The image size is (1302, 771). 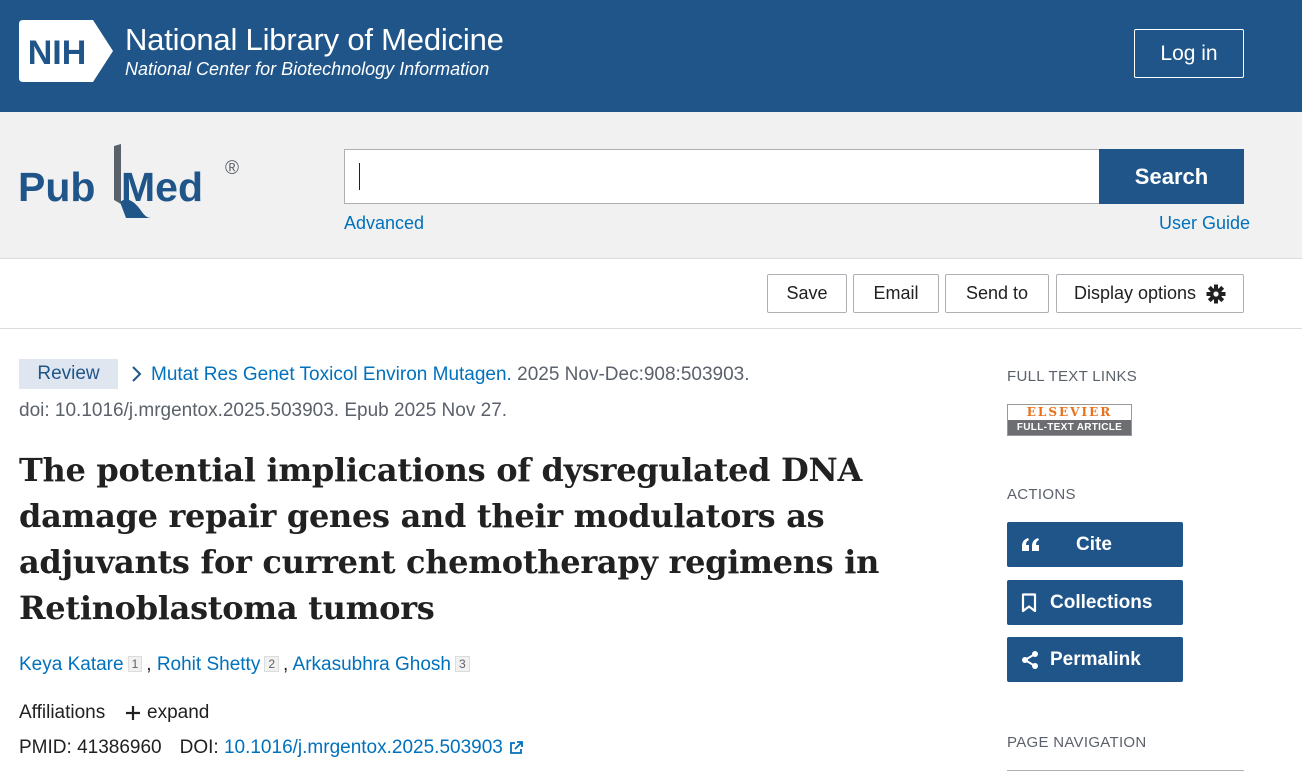 I want to click on user-guide-link: User Guide, so click(x=1204, y=223).